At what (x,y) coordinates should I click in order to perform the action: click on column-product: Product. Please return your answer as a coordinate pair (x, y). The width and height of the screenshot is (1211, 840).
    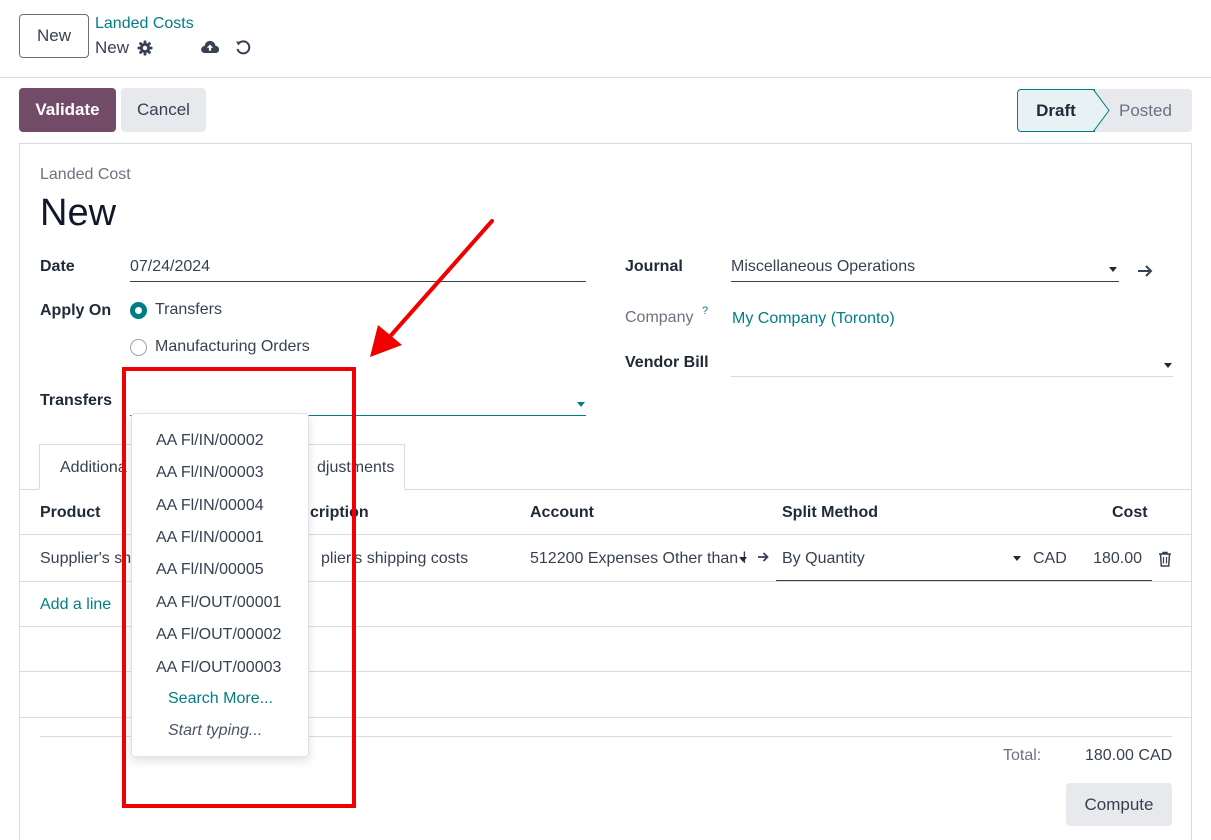
    Looking at the image, I should click on (70, 513).